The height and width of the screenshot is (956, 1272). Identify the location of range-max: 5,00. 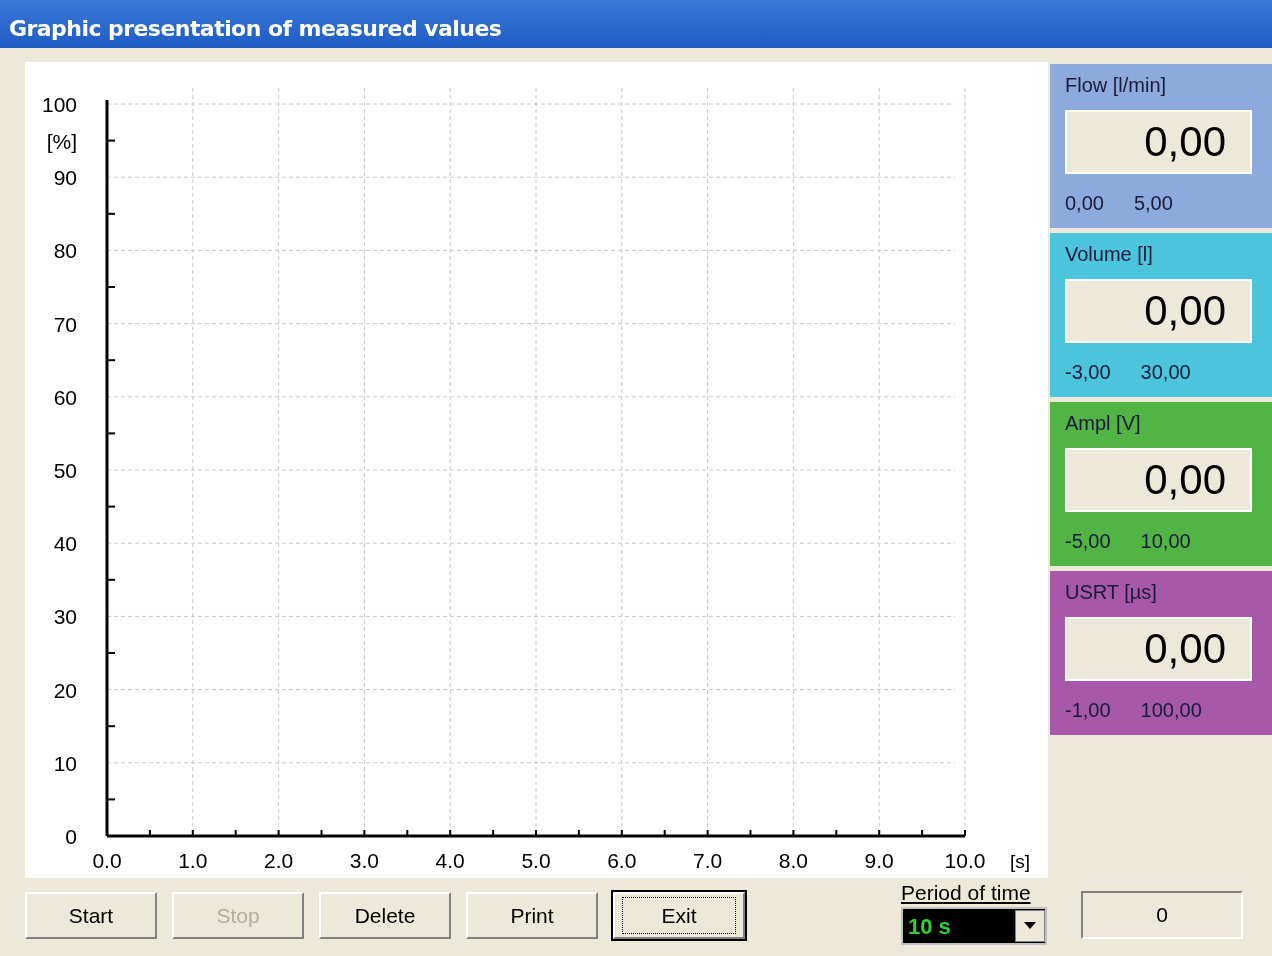
(1153, 203).